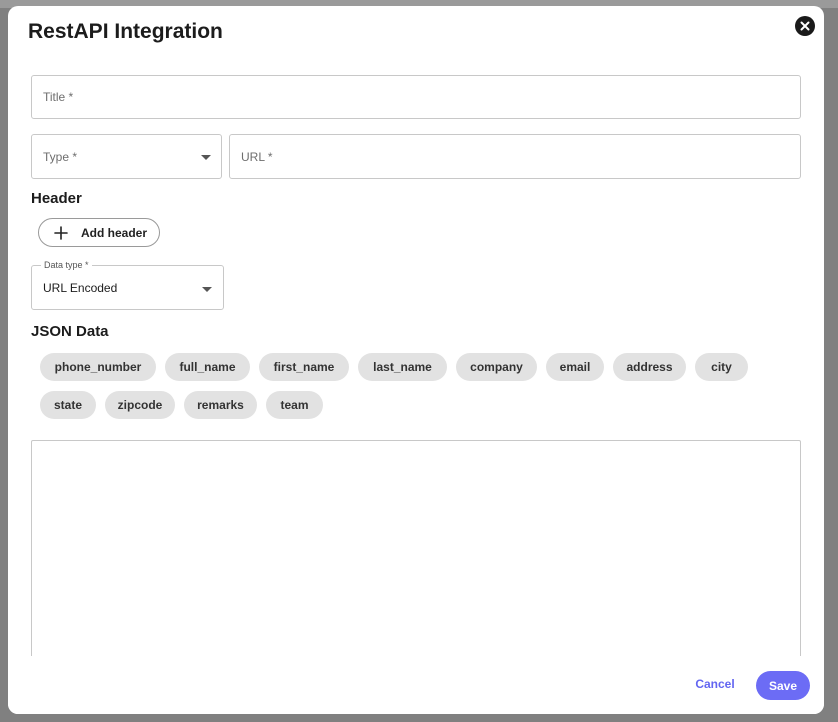  What do you see at coordinates (127, 285) in the screenshot?
I see `data-type-select: Data type * URL Encoded` at bounding box center [127, 285].